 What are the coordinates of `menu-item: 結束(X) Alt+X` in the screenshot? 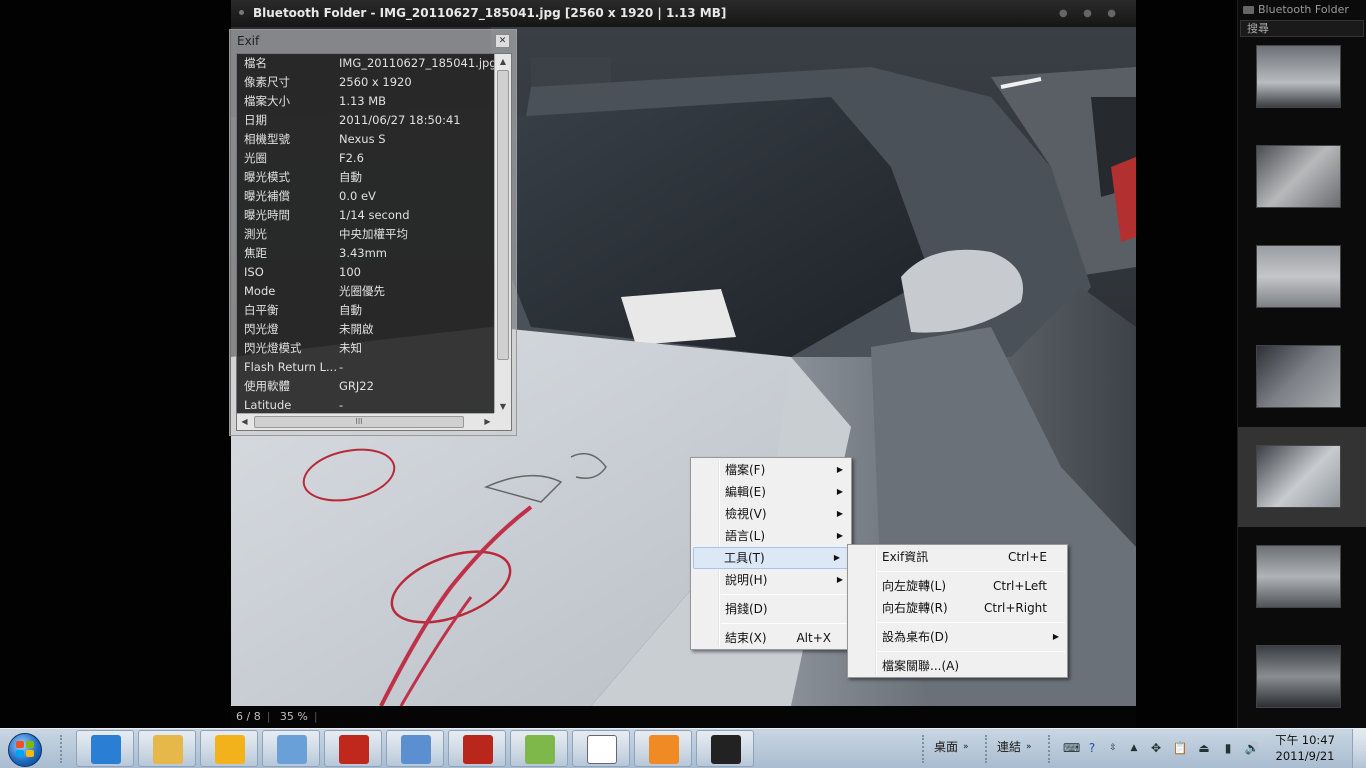 It's located at (771, 638).